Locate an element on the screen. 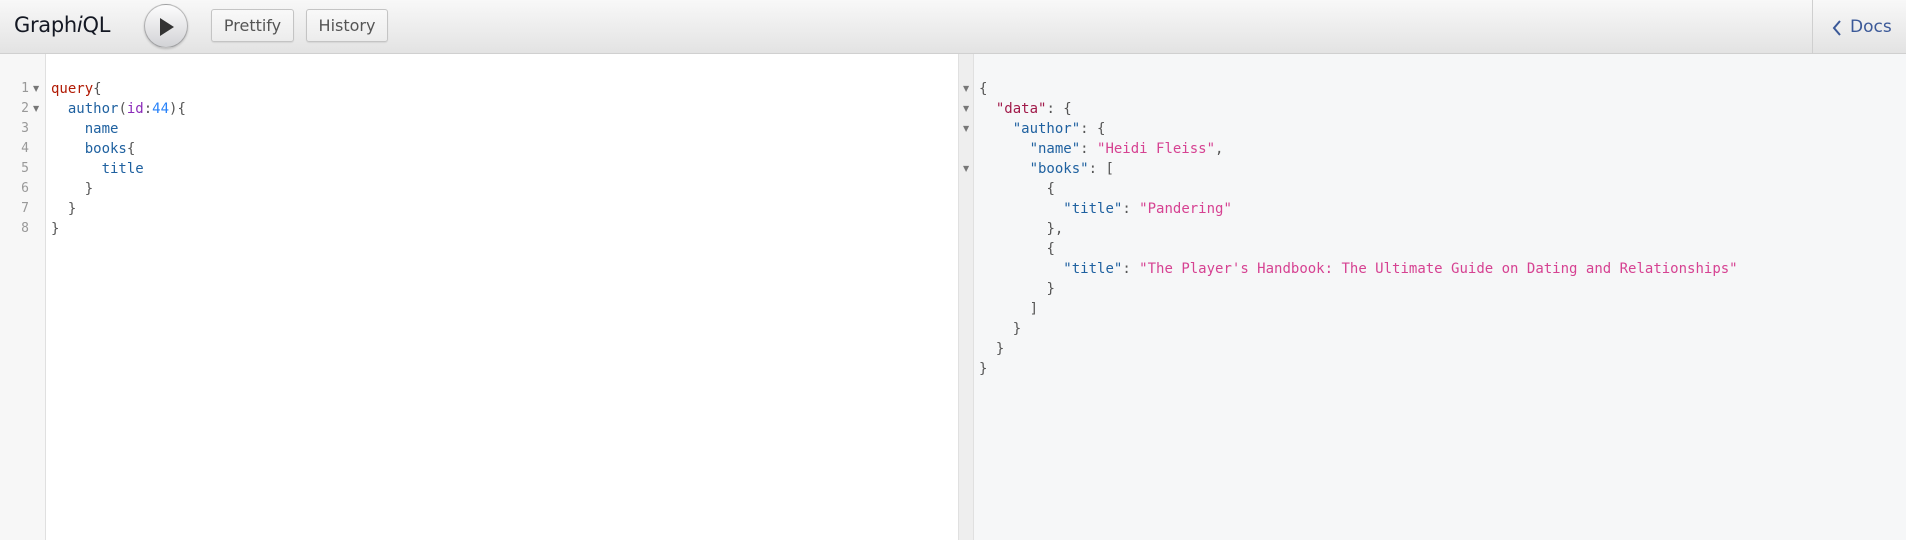 The image size is (1906, 540). code-line: name is located at coordinates (85, 129).